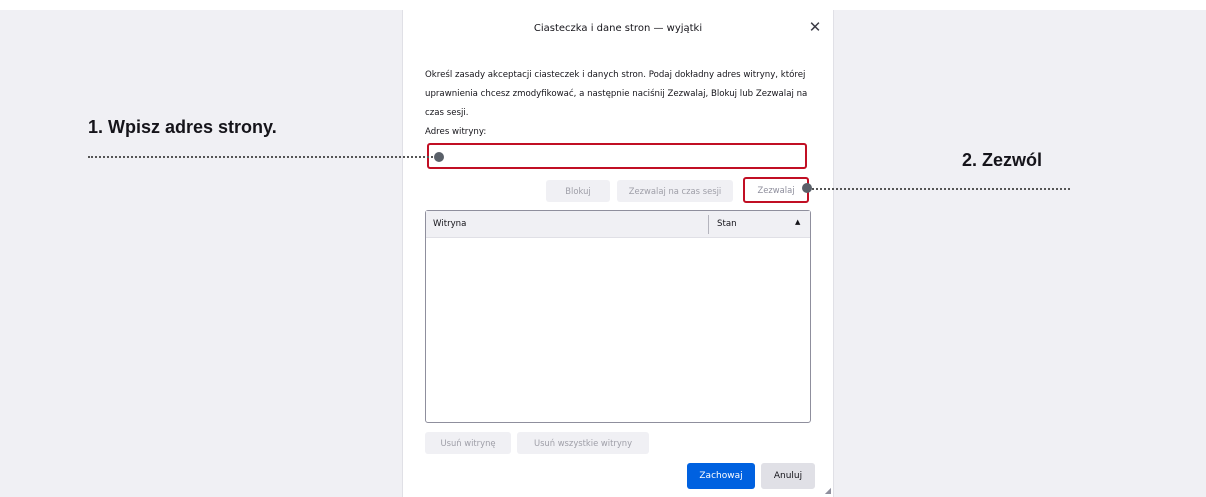 This screenshot has height=497, width=1206. Describe the element at coordinates (727, 224) in the screenshot. I see `column-header-state: Stan` at that location.